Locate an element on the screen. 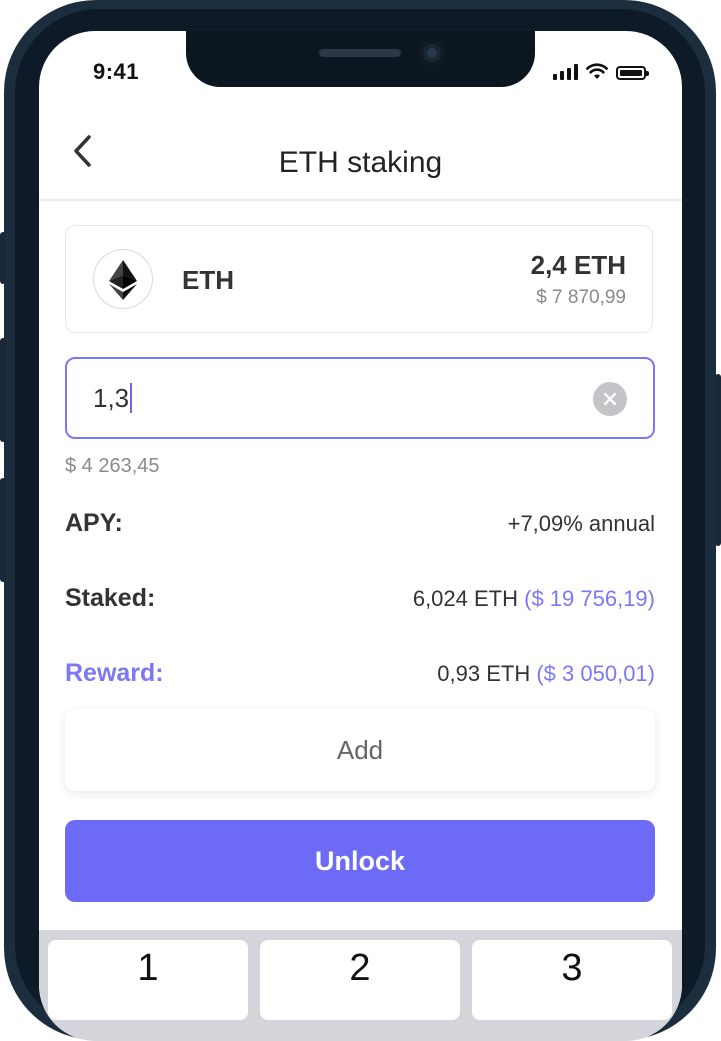 This screenshot has width=721, height=1041. apy-value: +7,09% annual is located at coordinates (581, 523).